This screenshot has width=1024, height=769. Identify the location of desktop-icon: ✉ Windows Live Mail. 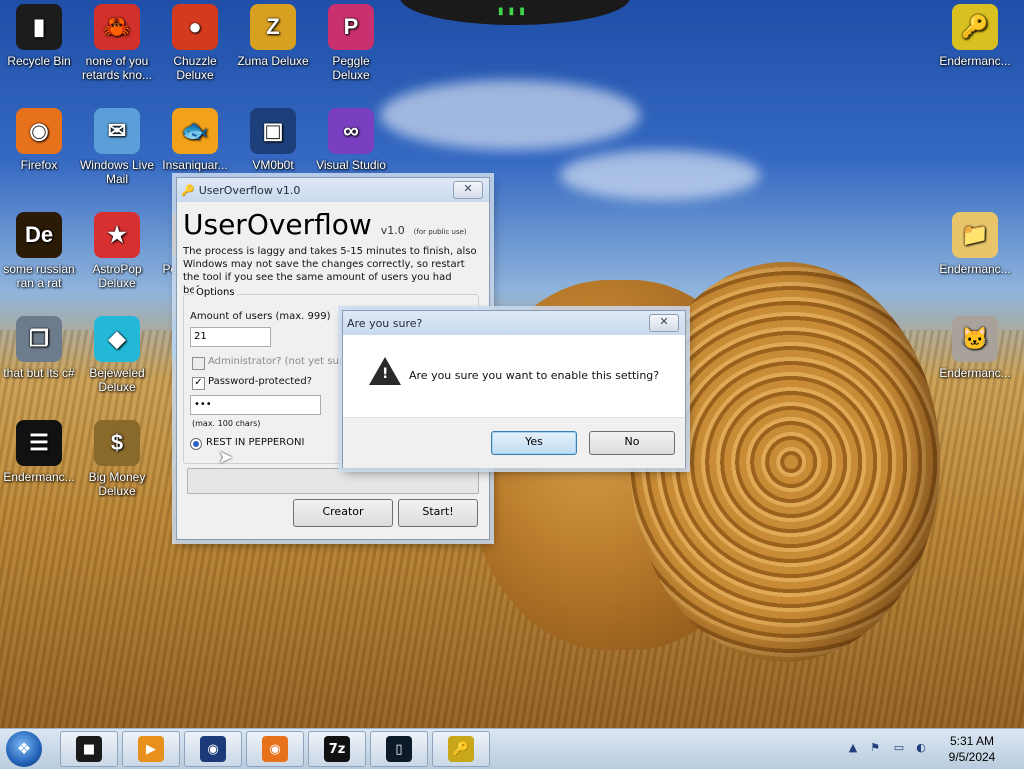
(117, 147).